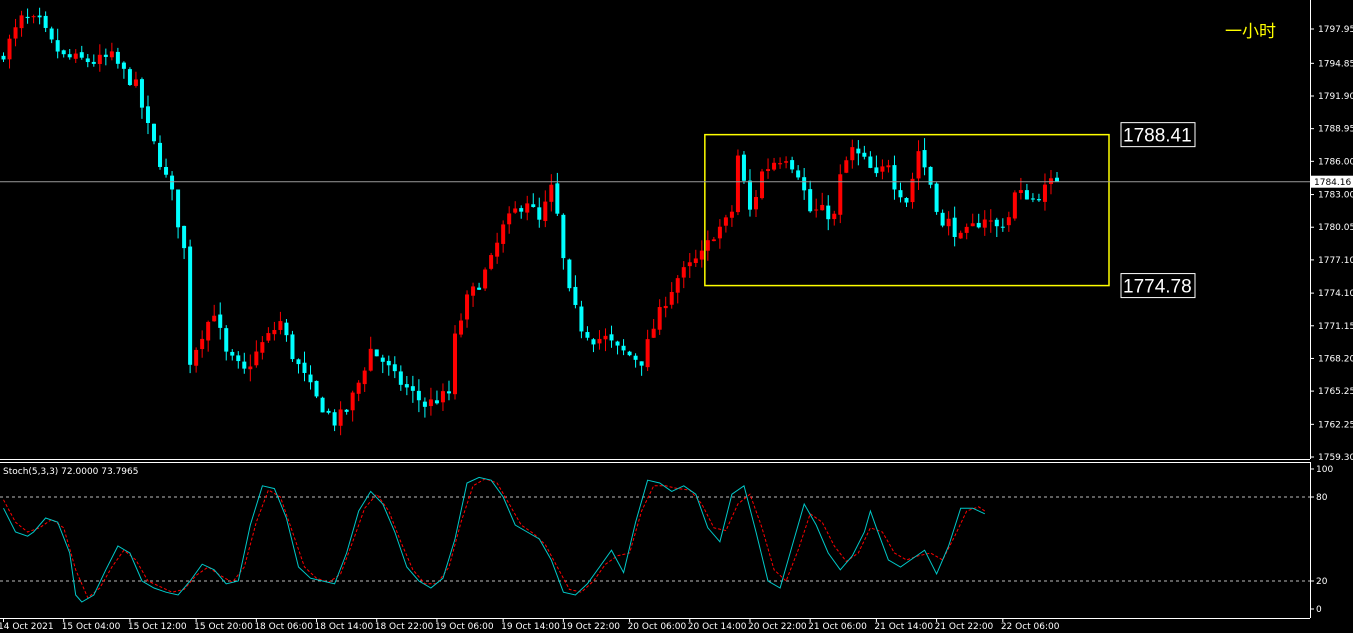 The width and height of the screenshot is (1353, 633). What do you see at coordinates (1335, 30) in the screenshot?
I see `price-tick-label: 1797.95` at bounding box center [1335, 30].